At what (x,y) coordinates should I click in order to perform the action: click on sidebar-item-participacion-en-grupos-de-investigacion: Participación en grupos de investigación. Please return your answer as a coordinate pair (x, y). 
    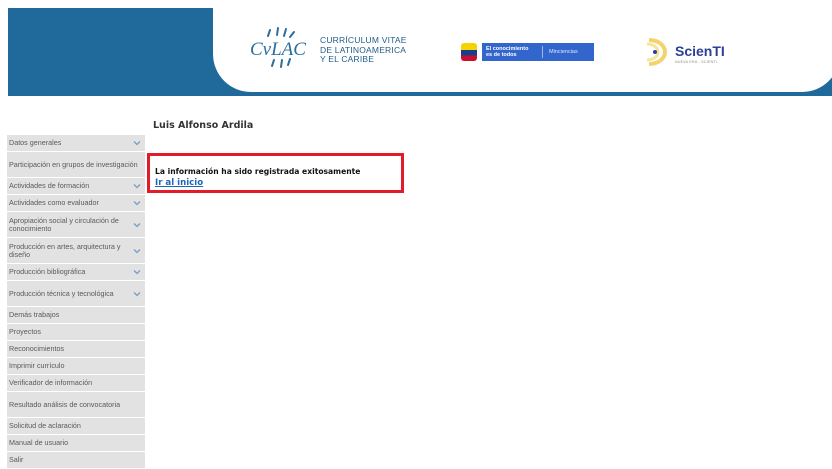
    Looking at the image, I should click on (76, 165).